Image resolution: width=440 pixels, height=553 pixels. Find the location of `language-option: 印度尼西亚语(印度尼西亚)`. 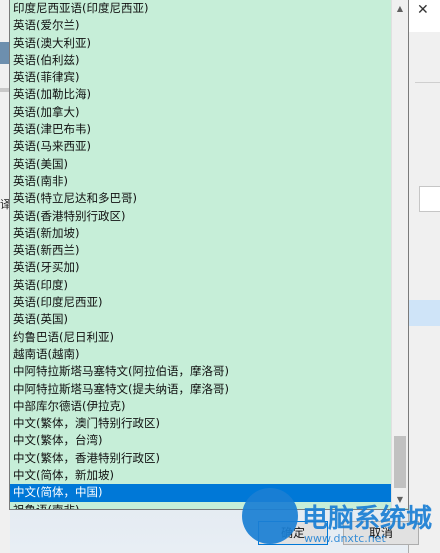

language-option: 印度尼西亚语(印度尼西亚) is located at coordinates (201, 8).